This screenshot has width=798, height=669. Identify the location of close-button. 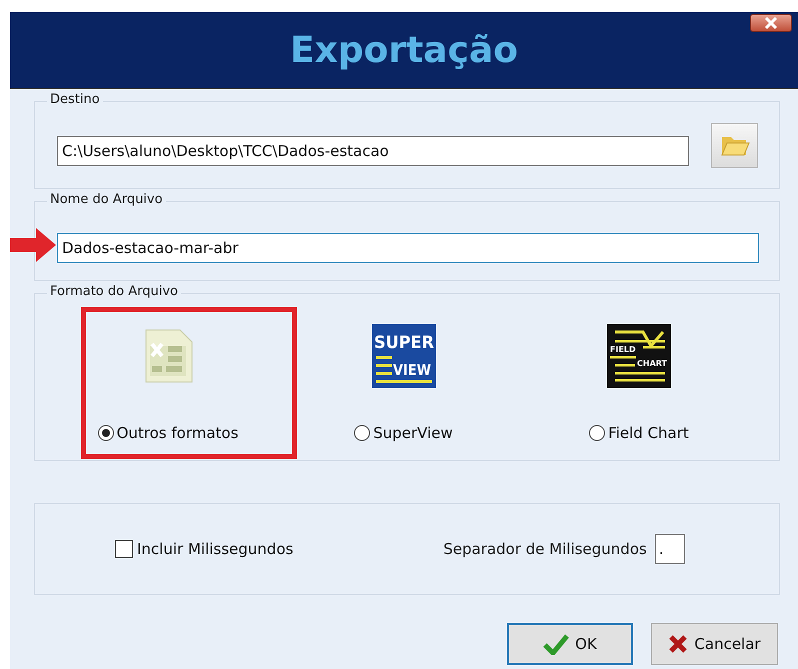
(771, 23).